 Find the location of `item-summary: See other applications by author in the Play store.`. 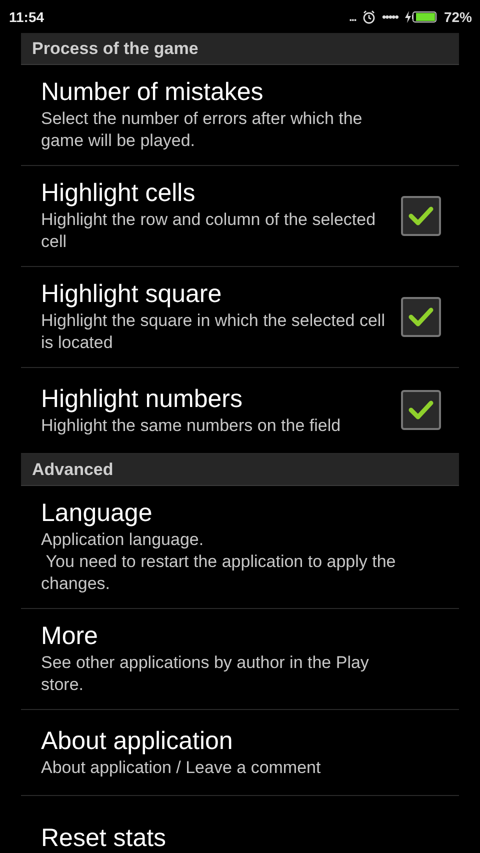

item-summary: See other applications by author in the Play store. is located at coordinates (205, 674).